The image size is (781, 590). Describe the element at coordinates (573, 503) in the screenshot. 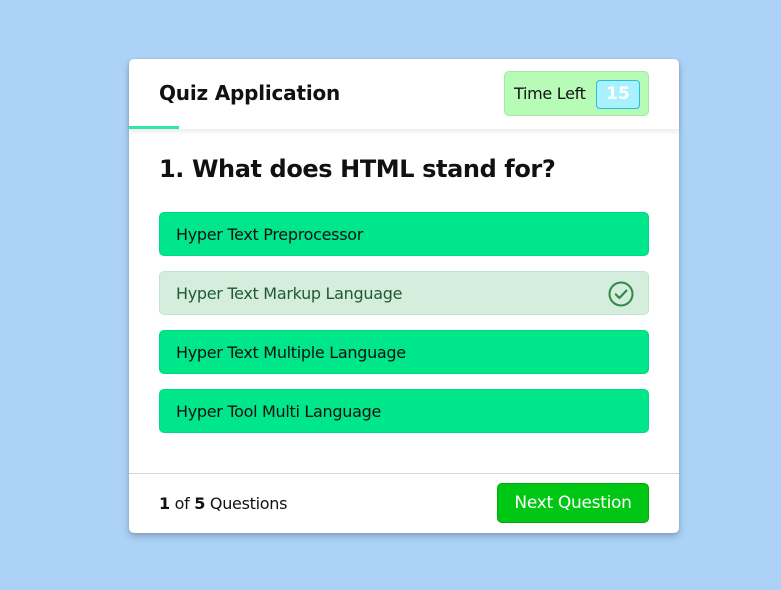

I see `next-question-button: Next Question` at that location.